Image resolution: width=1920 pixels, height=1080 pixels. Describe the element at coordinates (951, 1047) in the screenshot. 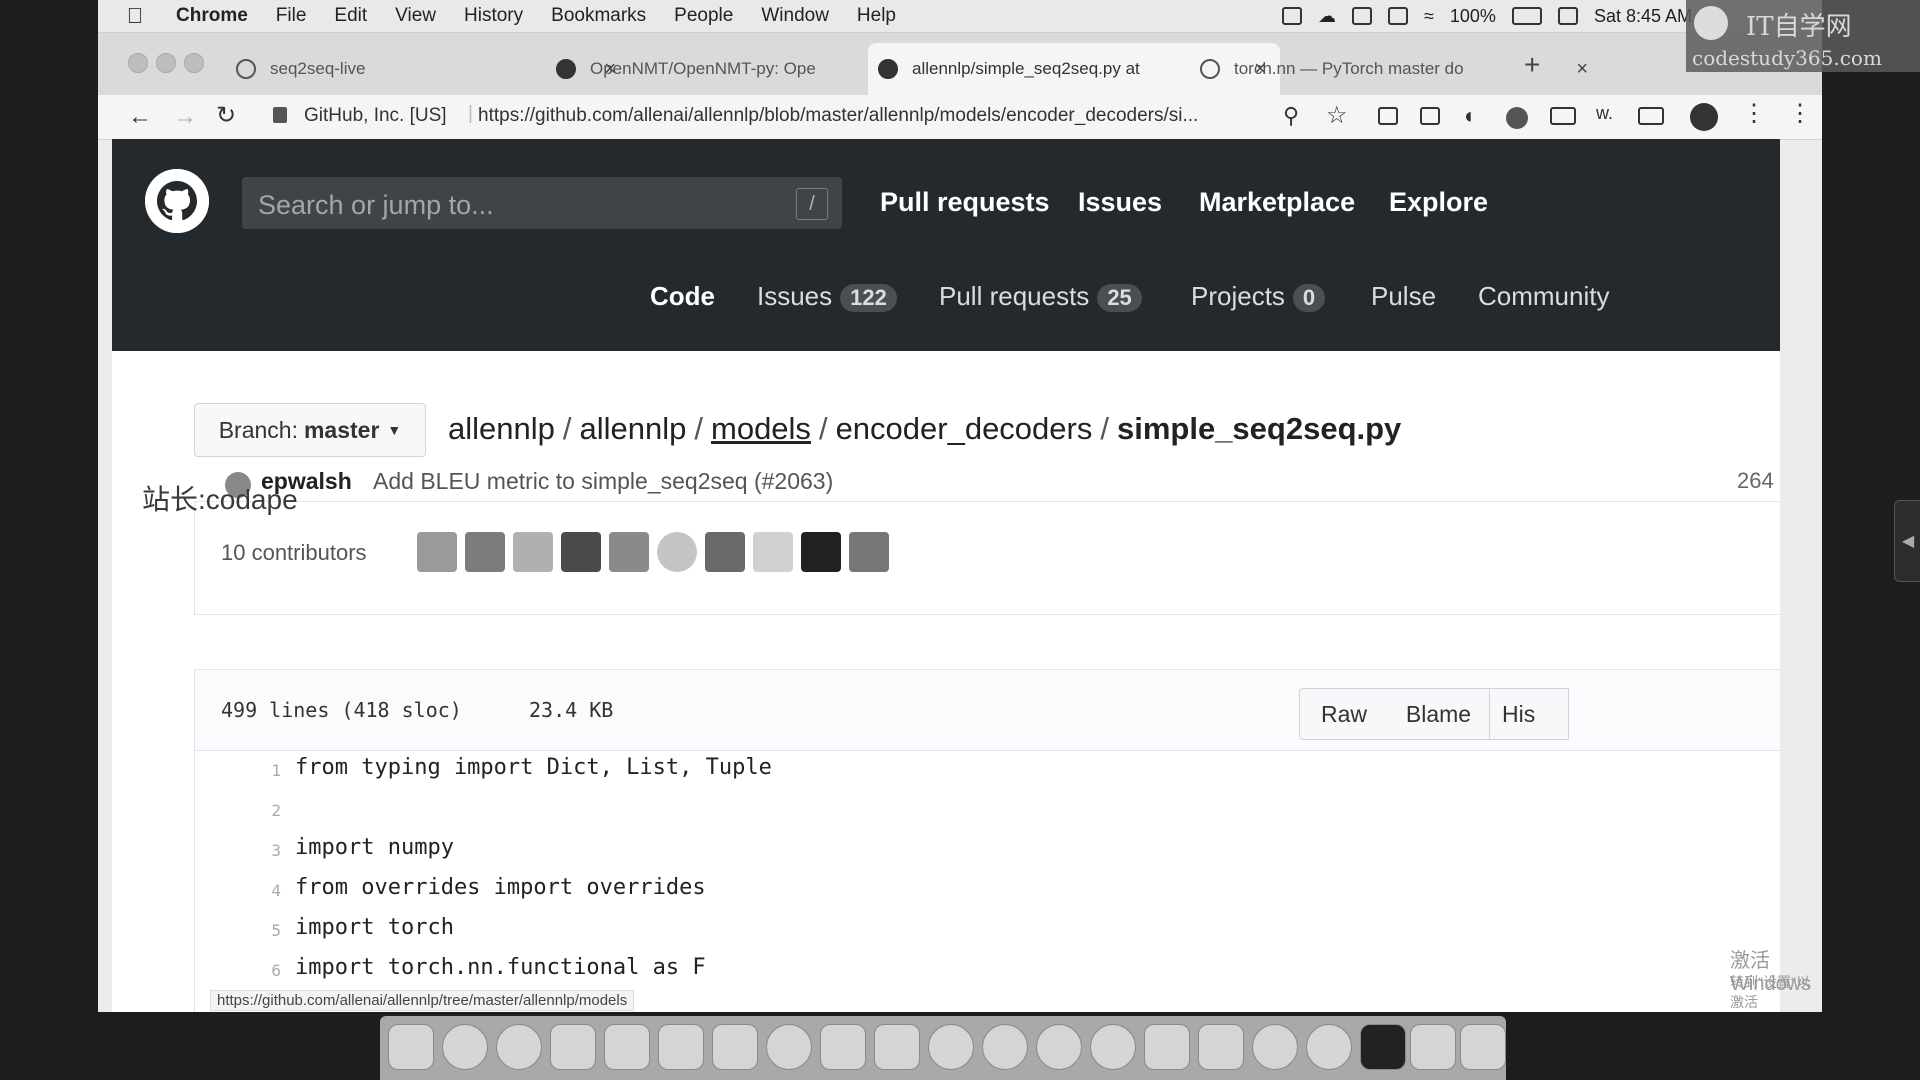

I see `books-icon` at that location.